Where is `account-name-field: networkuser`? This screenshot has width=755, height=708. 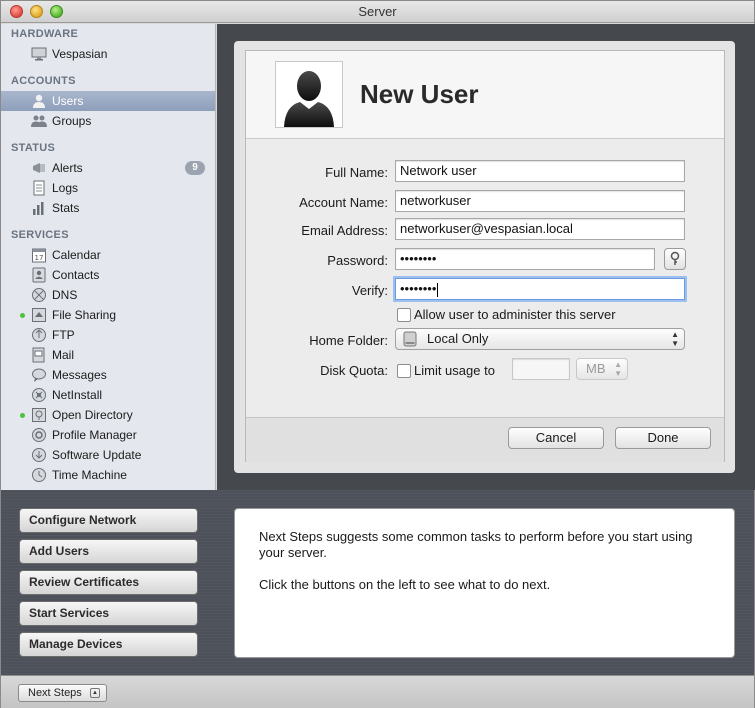
account-name-field: networkuser is located at coordinates (540, 201).